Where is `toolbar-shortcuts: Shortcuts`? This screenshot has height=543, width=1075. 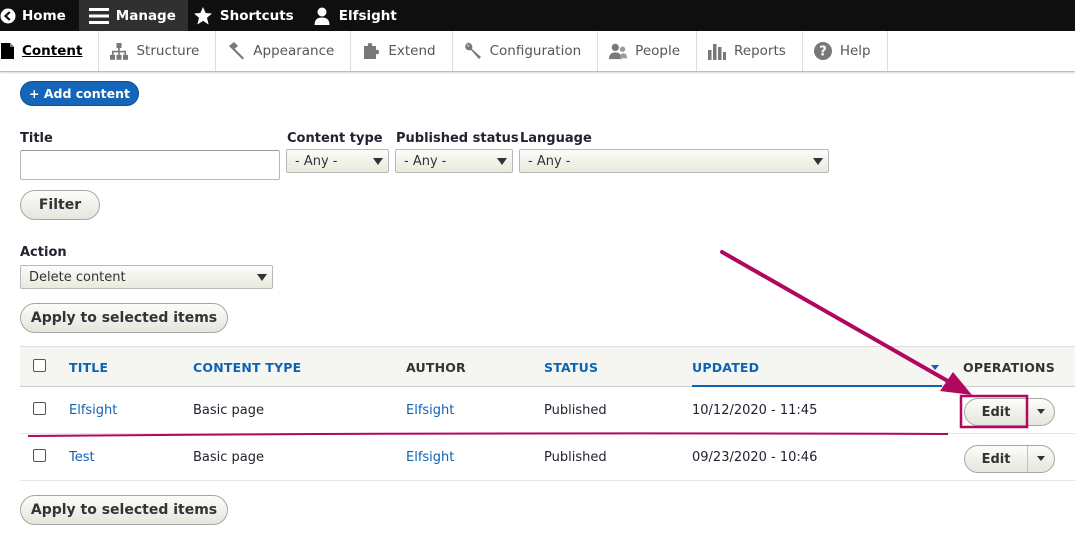 toolbar-shortcuts: Shortcuts is located at coordinates (247, 15).